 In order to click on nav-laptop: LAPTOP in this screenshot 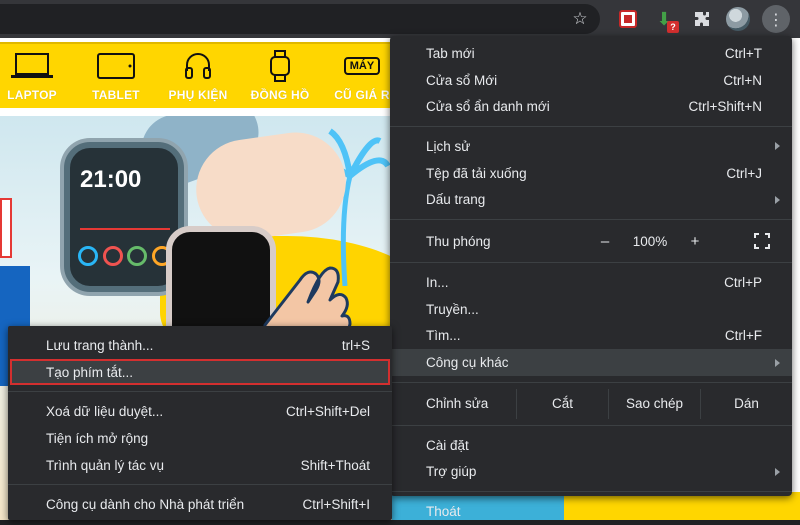, I will do `click(36, 76)`.